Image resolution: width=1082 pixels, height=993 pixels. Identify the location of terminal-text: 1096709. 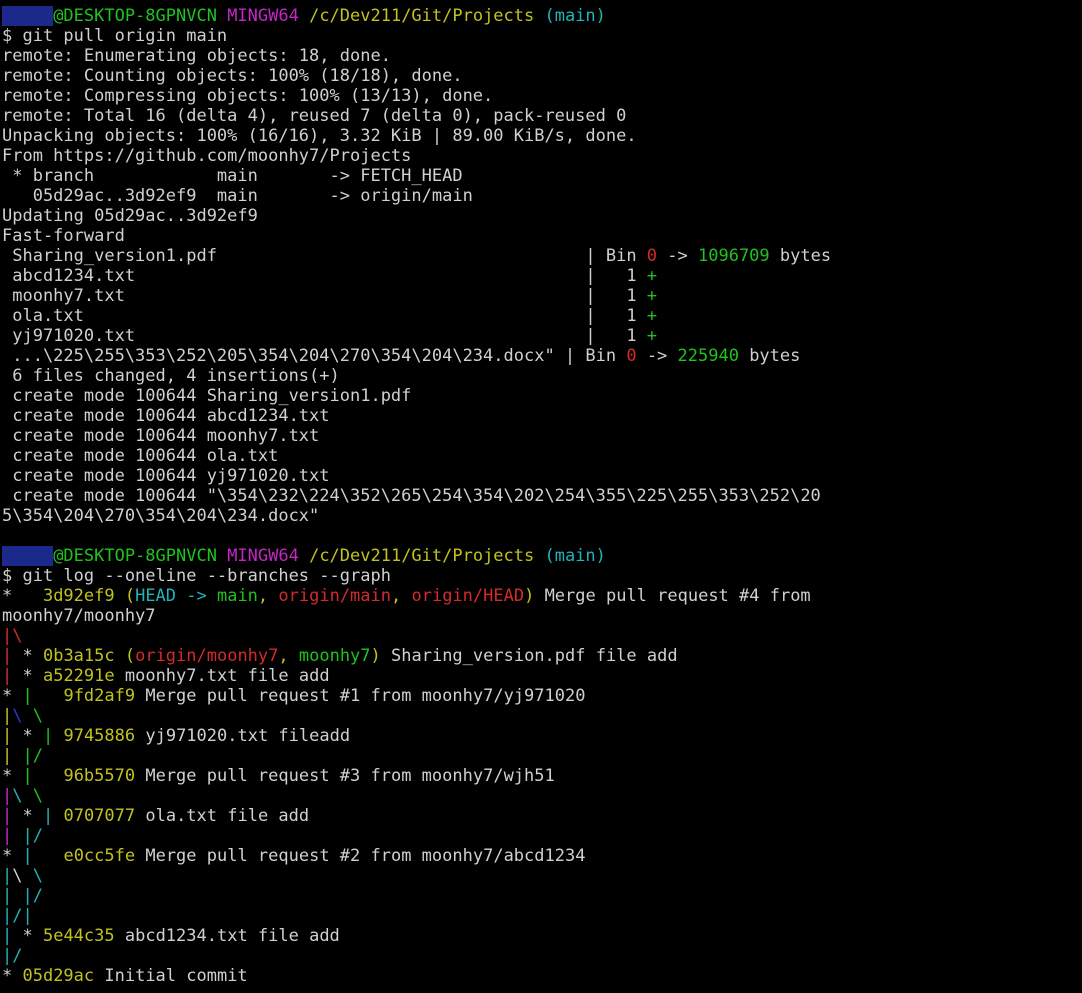
(734, 256).